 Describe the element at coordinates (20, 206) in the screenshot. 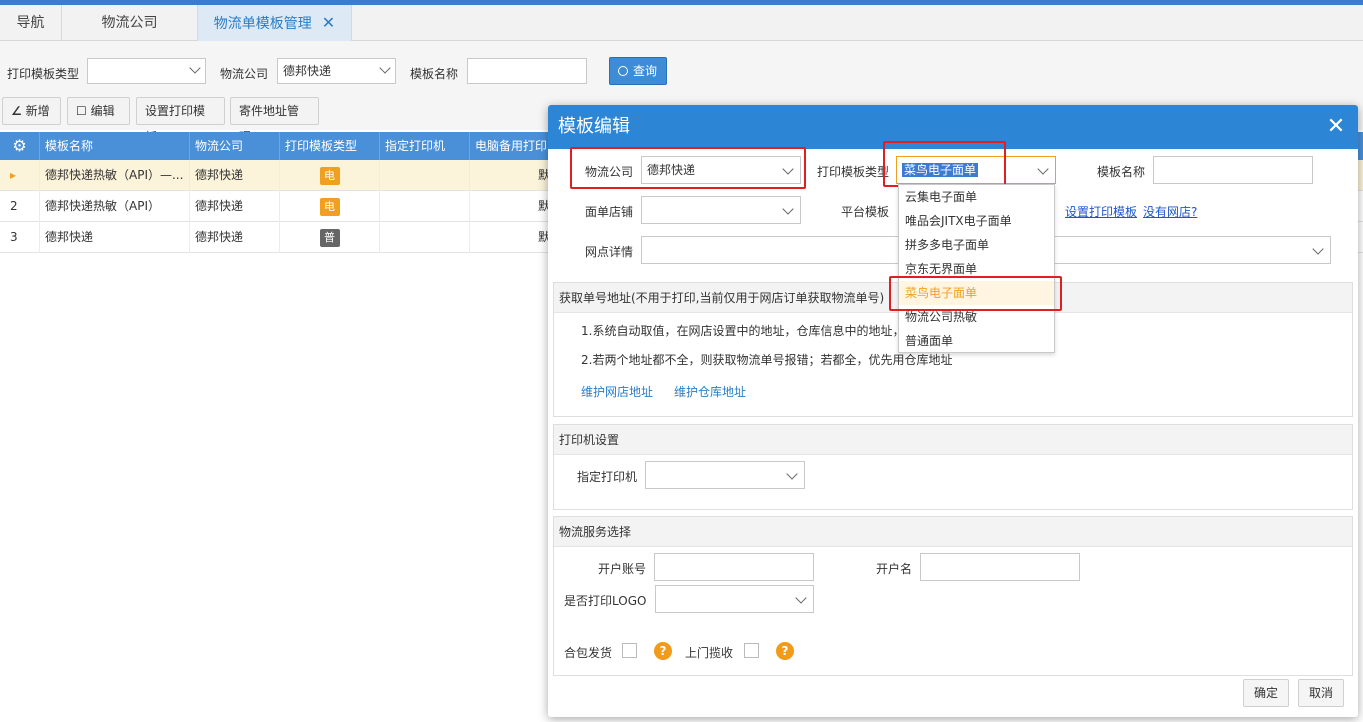

I see `row-index: 2` at that location.